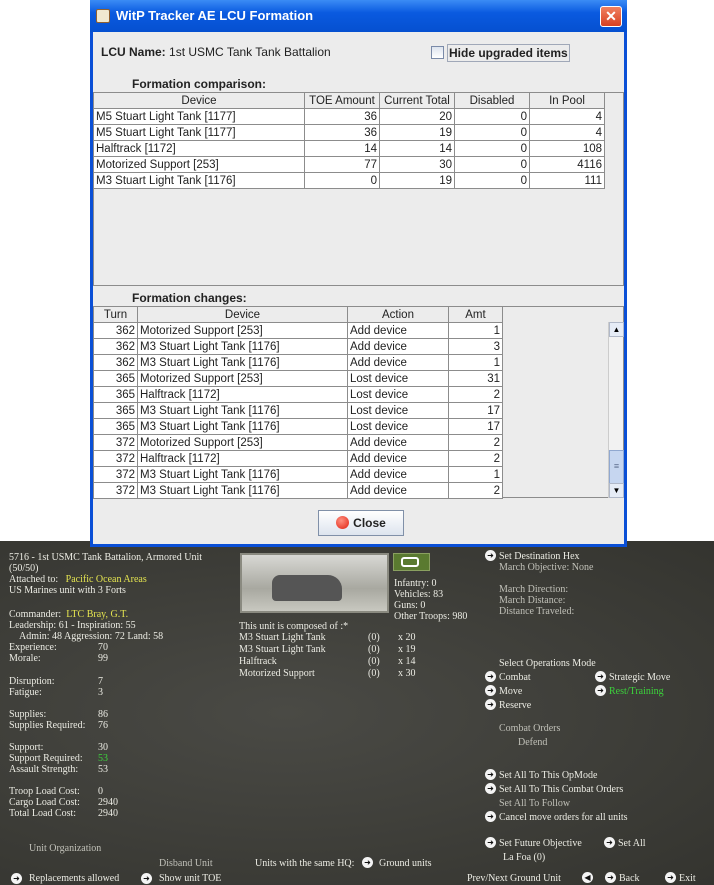 This screenshot has height=885, width=714. I want to click on table-row: 362 Motorized Support [253] Add device 1, so click(298, 330).